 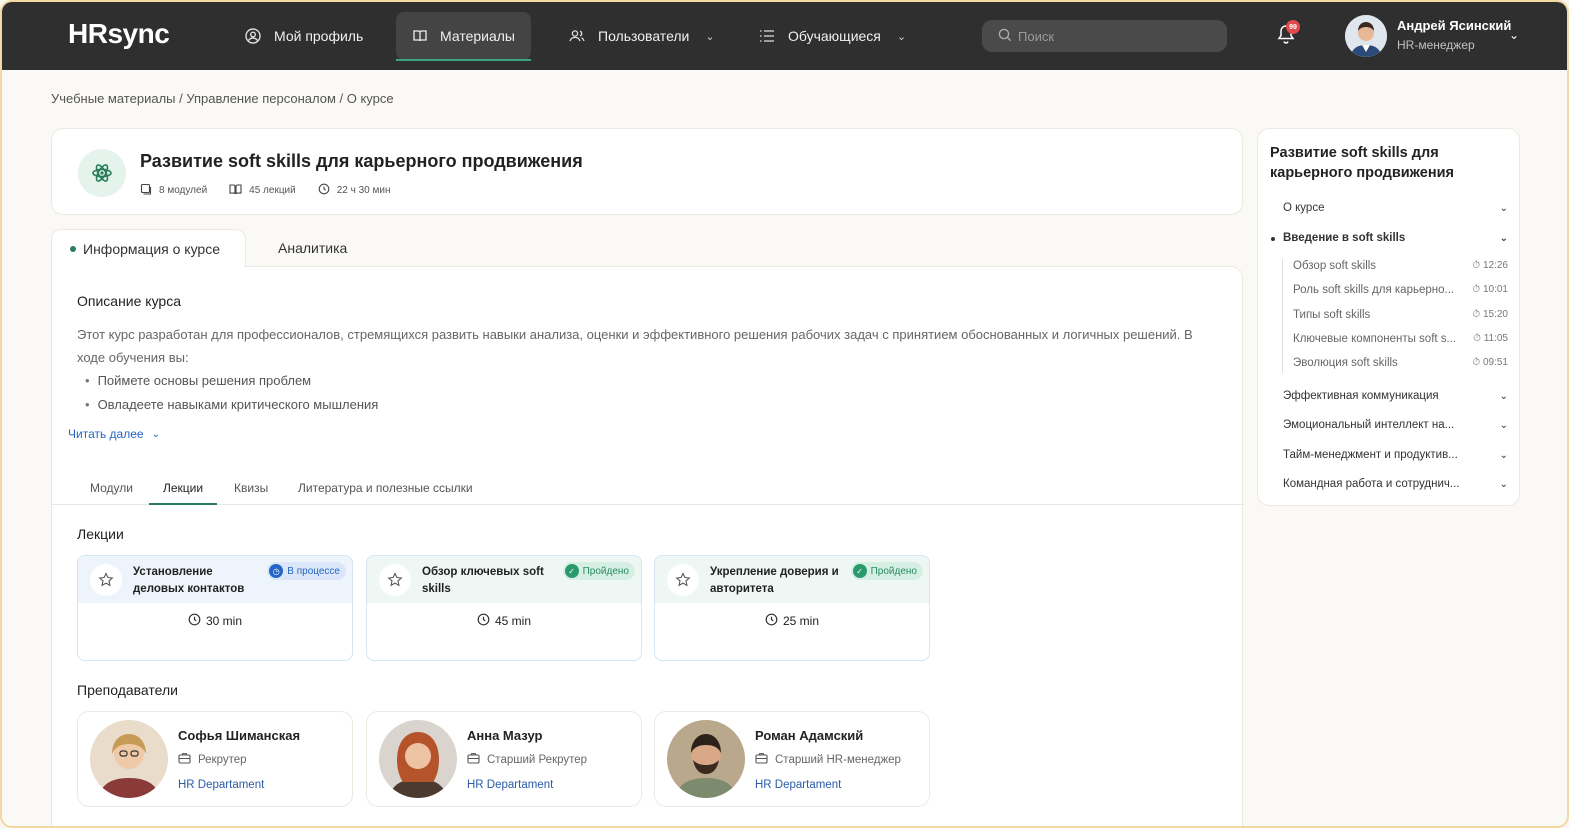 I want to click on outline-item: Тайм-менеджмент и продуктив... ⌄, so click(x=1395, y=455).